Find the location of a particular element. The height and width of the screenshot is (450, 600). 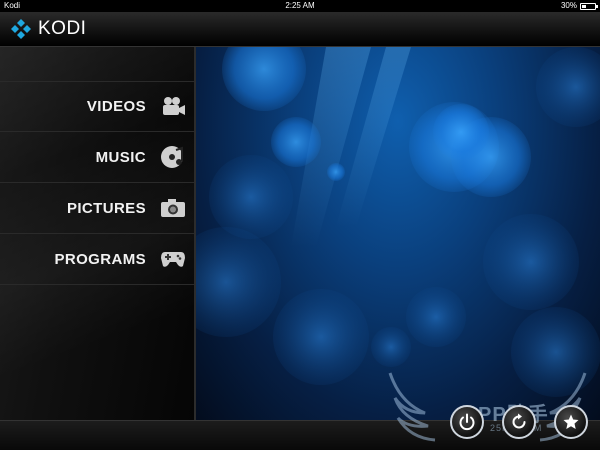

favourites-icon is located at coordinates (571, 421).